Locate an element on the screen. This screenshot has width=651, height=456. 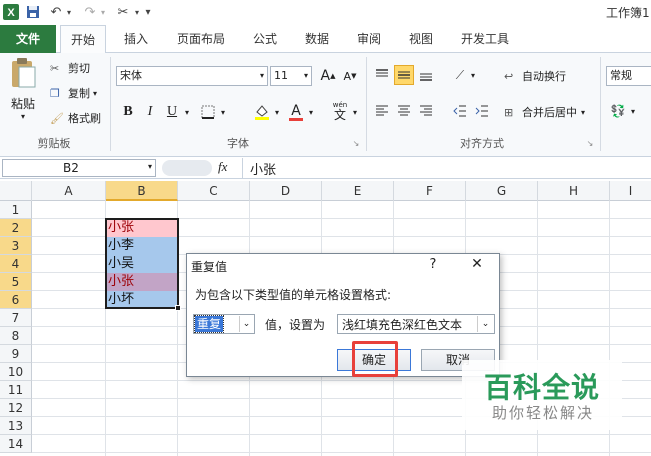
name-box-value: B2 is located at coordinates (71, 168).